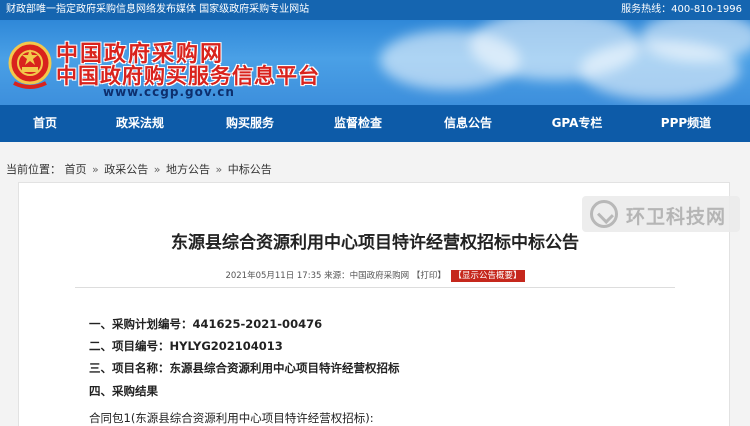 The width and height of the screenshot is (750, 426). I want to click on national-emblem-icon, so click(30, 65).